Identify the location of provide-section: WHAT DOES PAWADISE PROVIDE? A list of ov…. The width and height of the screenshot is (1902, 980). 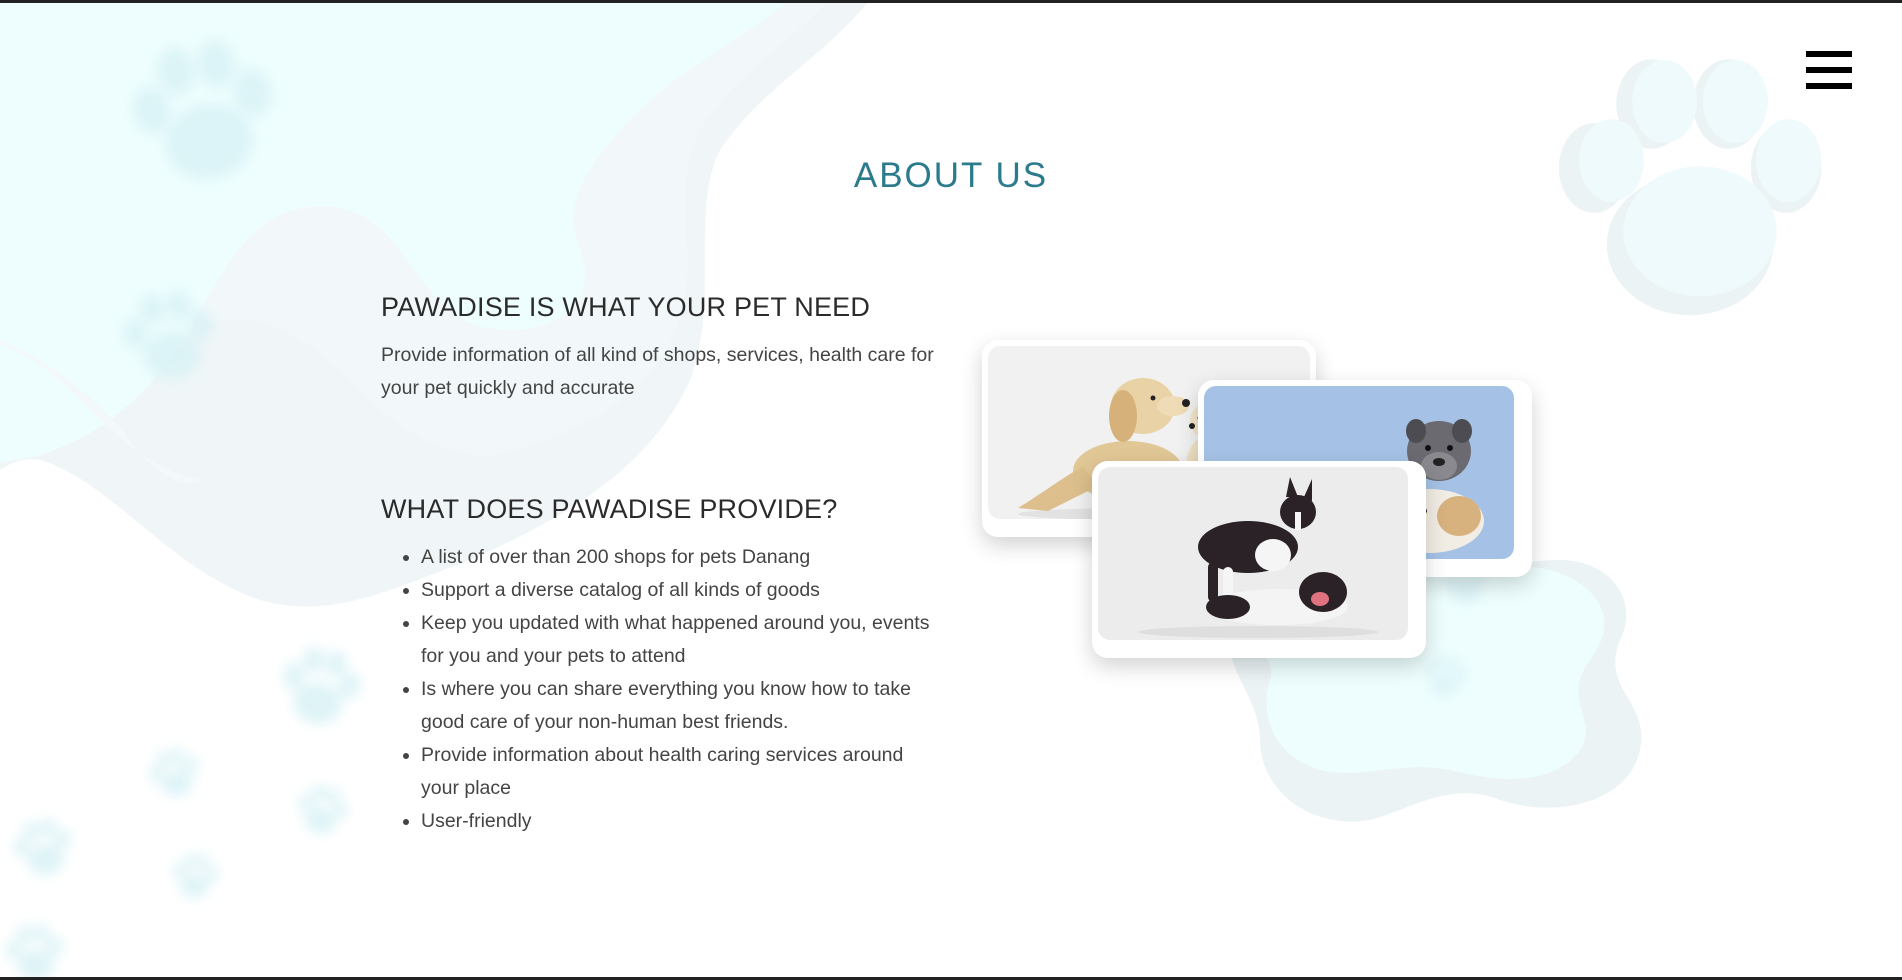
(658, 666).